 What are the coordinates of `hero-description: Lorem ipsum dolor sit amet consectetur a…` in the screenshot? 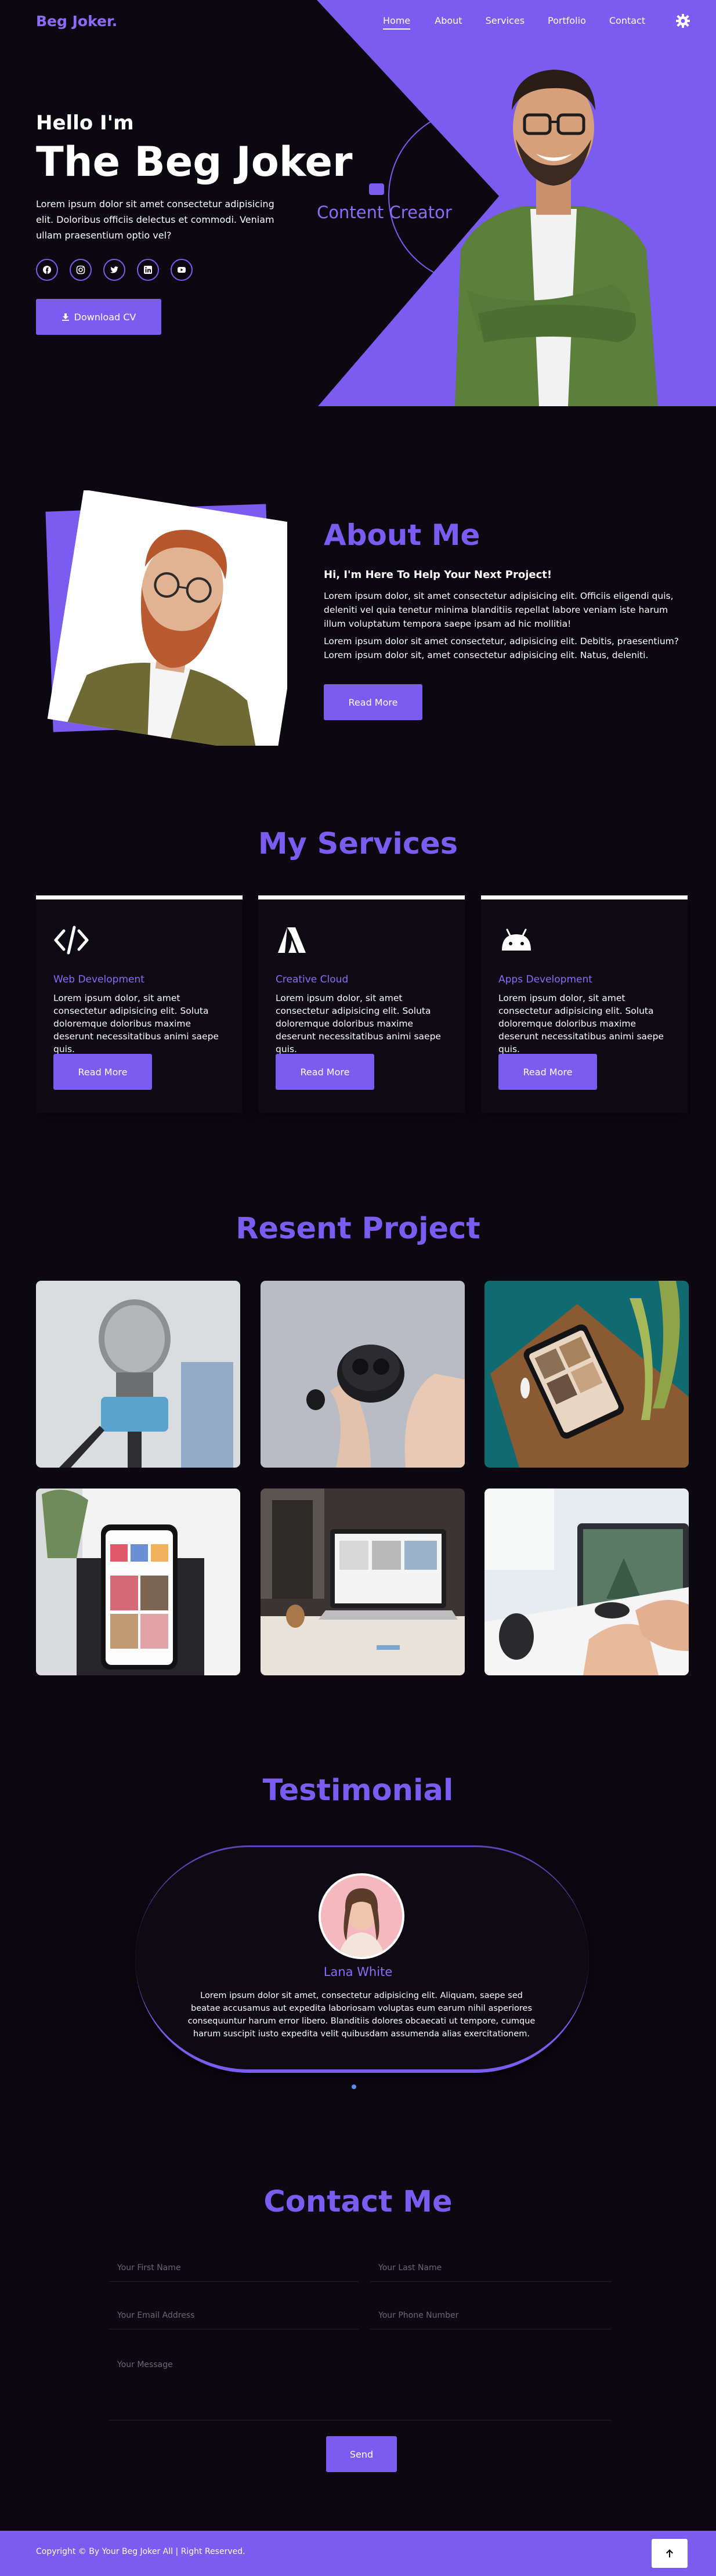 It's located at (155, 219).